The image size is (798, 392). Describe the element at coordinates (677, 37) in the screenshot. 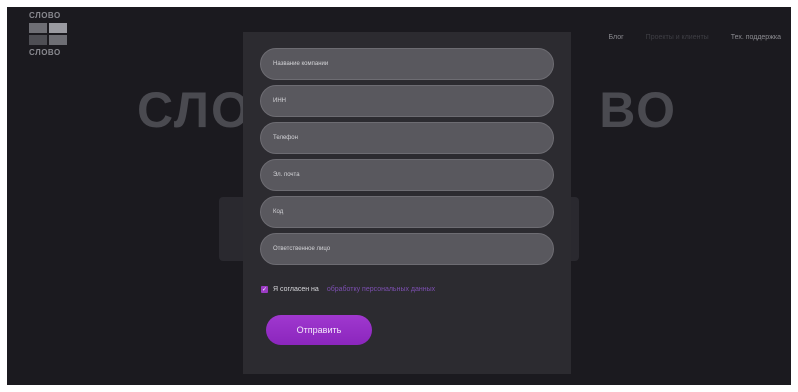

I see `nav-link-projects: Проекты и клиенты` at that location.